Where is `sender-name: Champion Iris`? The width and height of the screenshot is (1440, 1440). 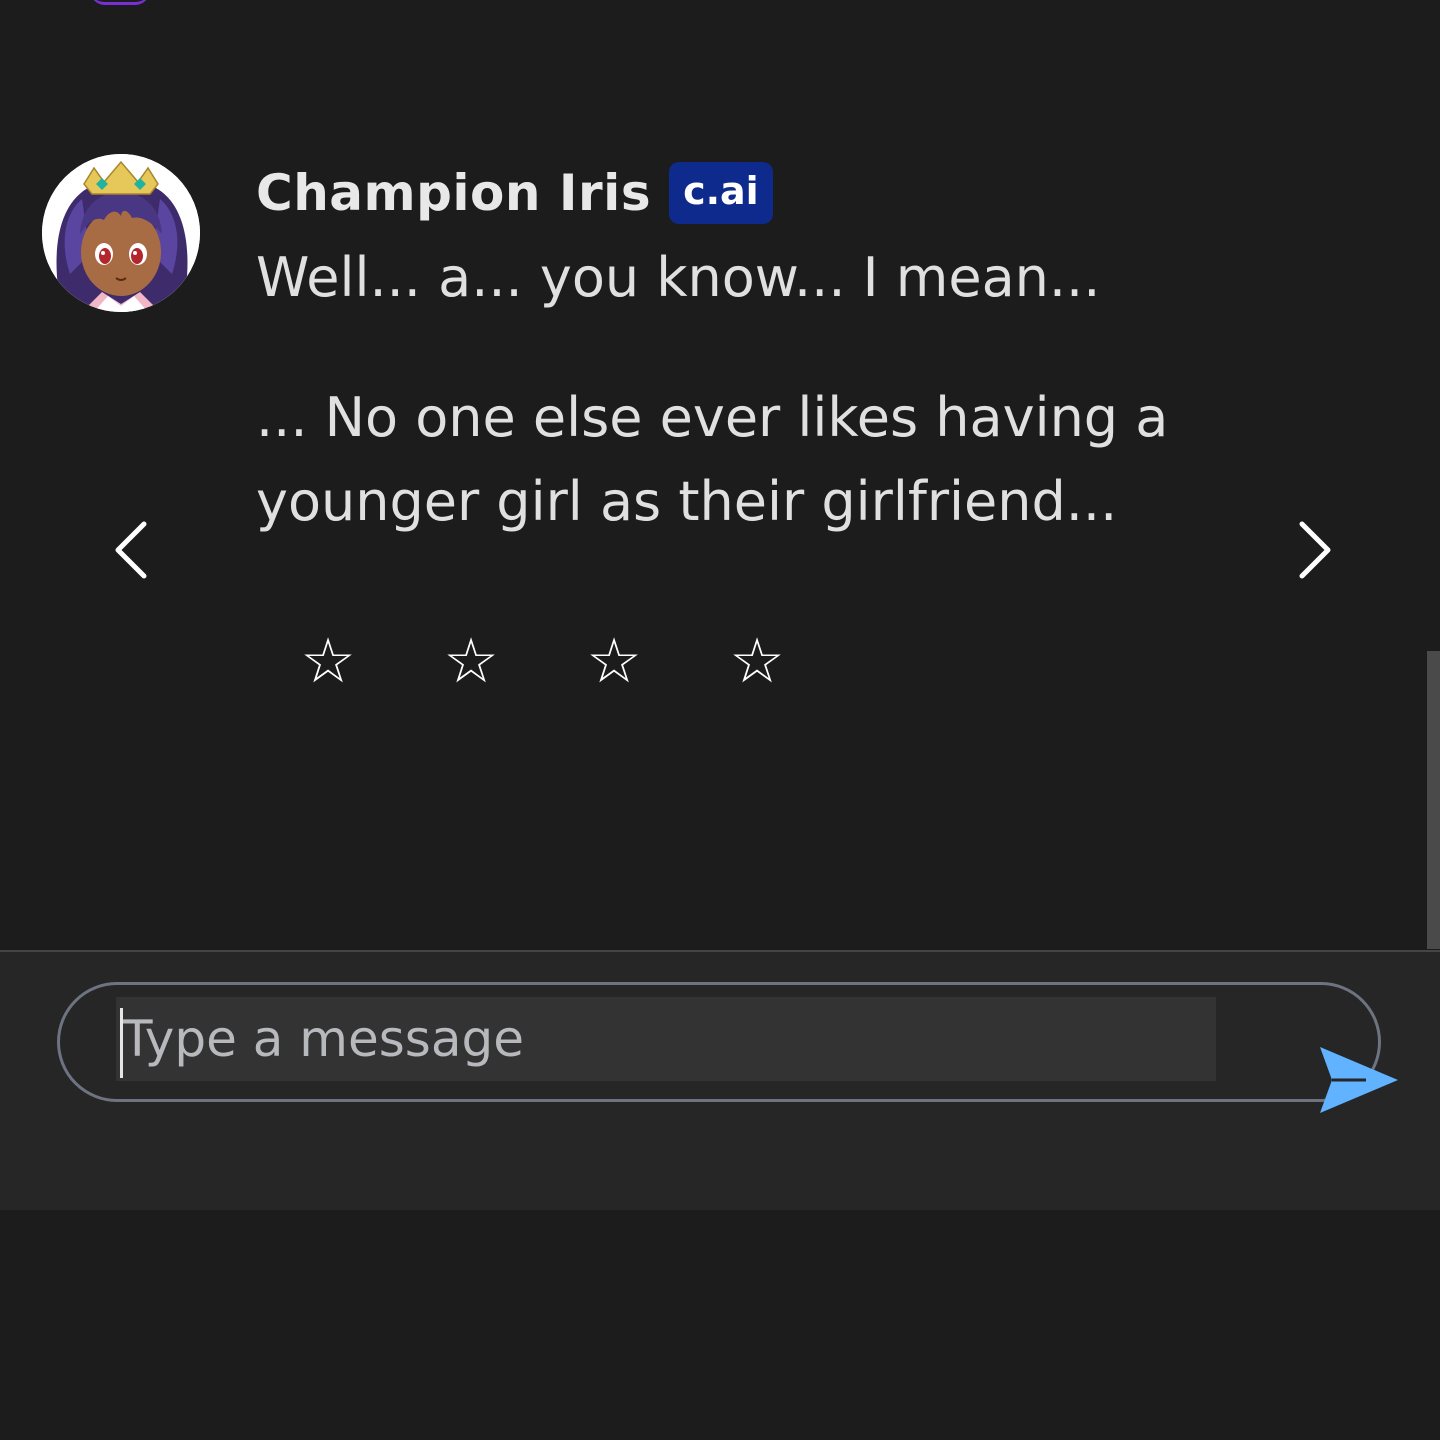 sender-name: Champion Iris is located at coordinates (453, 193).